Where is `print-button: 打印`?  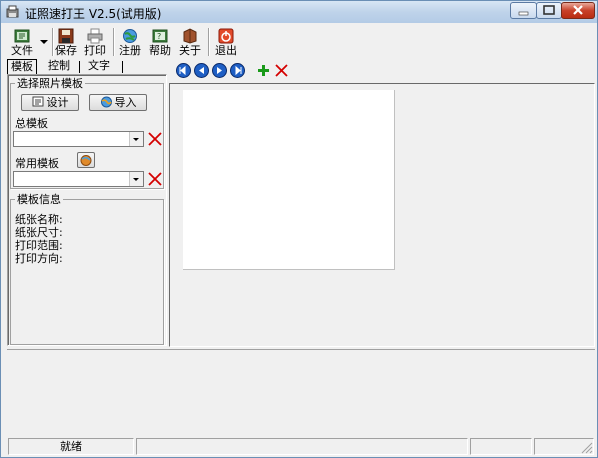 print-button: 打印 is located at coordinates (95, 42).